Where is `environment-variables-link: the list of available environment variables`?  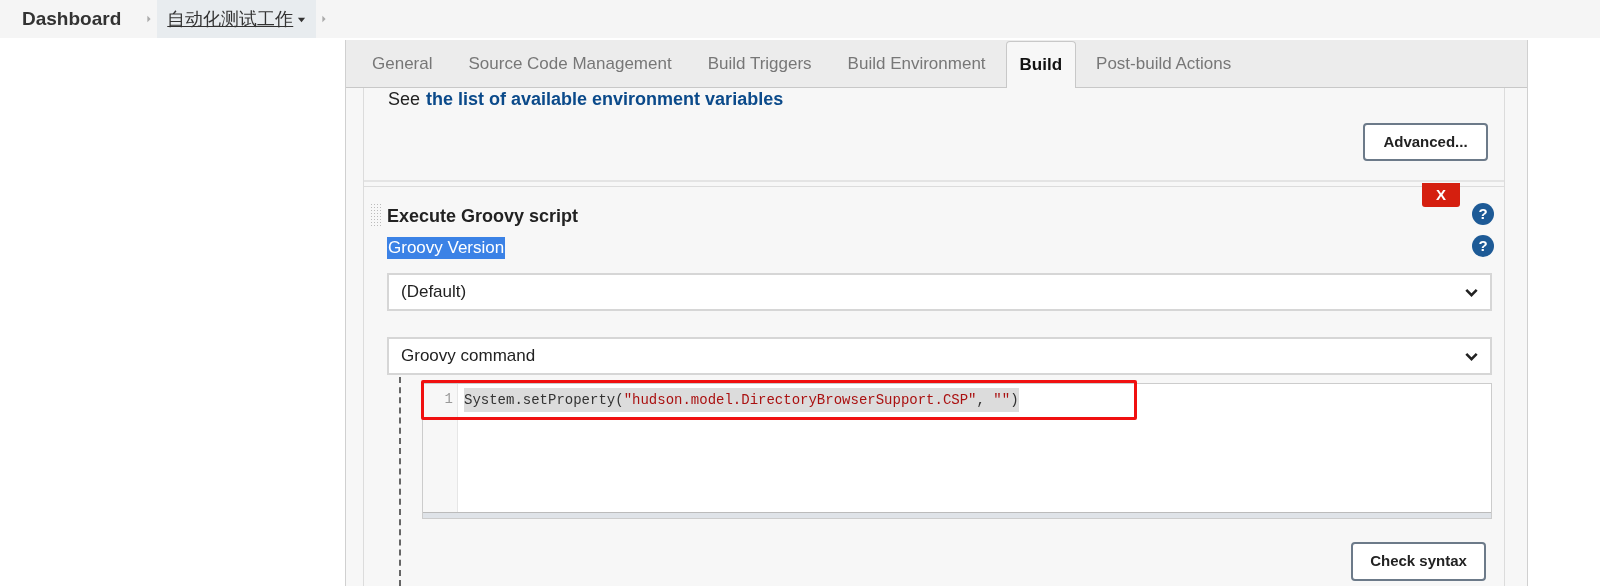
environment-variables-link: the list of available environment variables is located at coordinates (605, 99).